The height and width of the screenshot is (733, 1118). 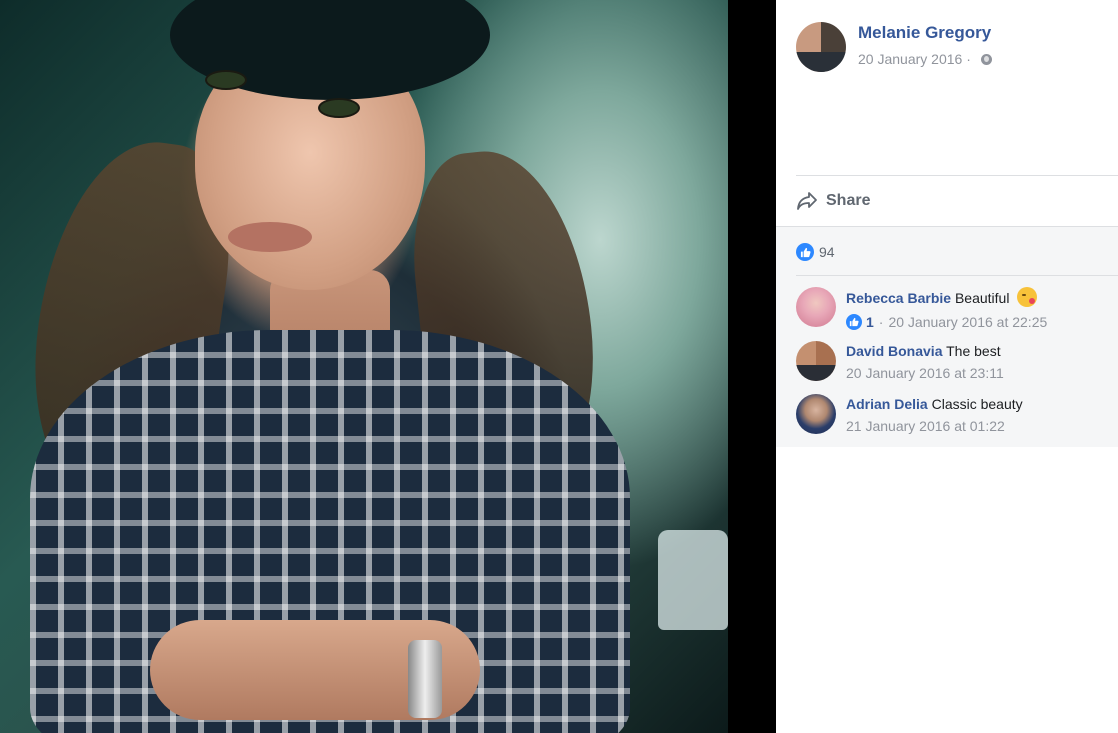 I want to click on like-icon, so click(x=805, y=252).